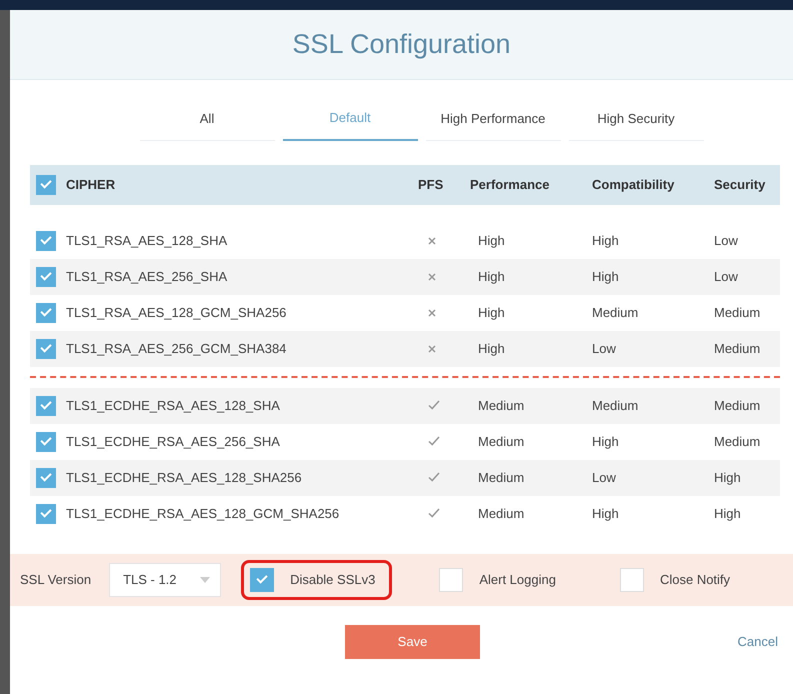  What do you see at coordinates (165, 579) in the screenshot?
I see `ssl-version-dropdown: TLS - 1.2` at bounding box center [165, 579].